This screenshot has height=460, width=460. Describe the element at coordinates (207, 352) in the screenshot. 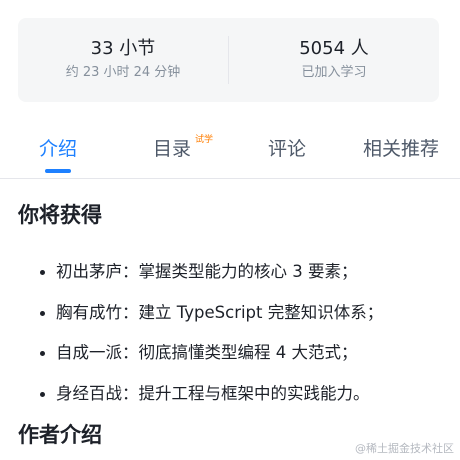

I see `gain-item-text: 自成一派：彻底搞懂类型编程 4 大范式；` at that location.